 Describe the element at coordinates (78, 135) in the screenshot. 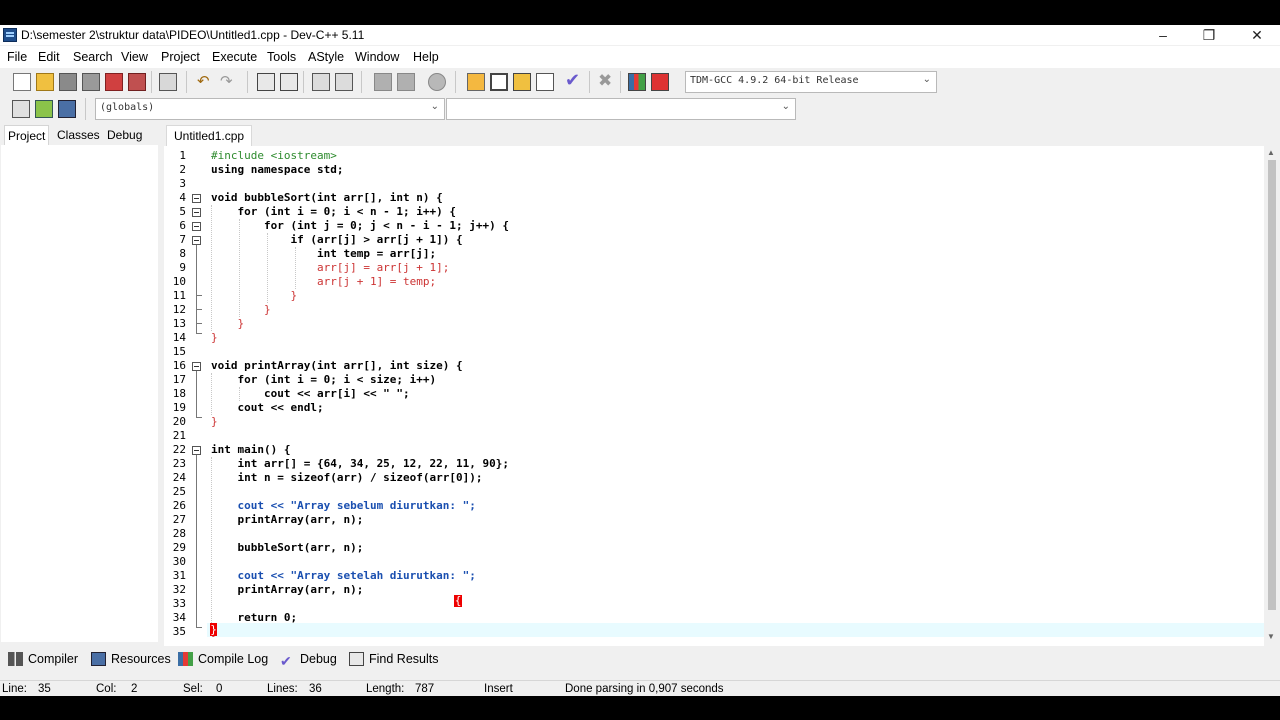

I see `tab-classes: Classes` at that location.